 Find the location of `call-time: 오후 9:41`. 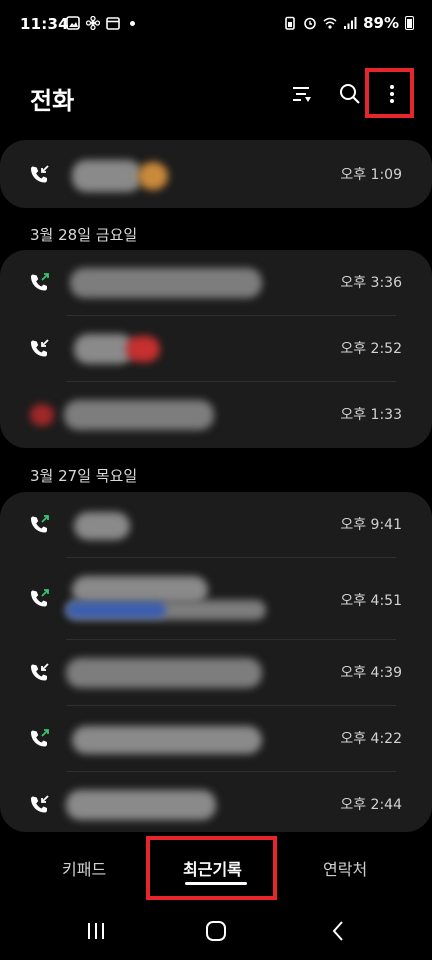

call-time: 오후 9:41 is located at coordinates (371, 525).